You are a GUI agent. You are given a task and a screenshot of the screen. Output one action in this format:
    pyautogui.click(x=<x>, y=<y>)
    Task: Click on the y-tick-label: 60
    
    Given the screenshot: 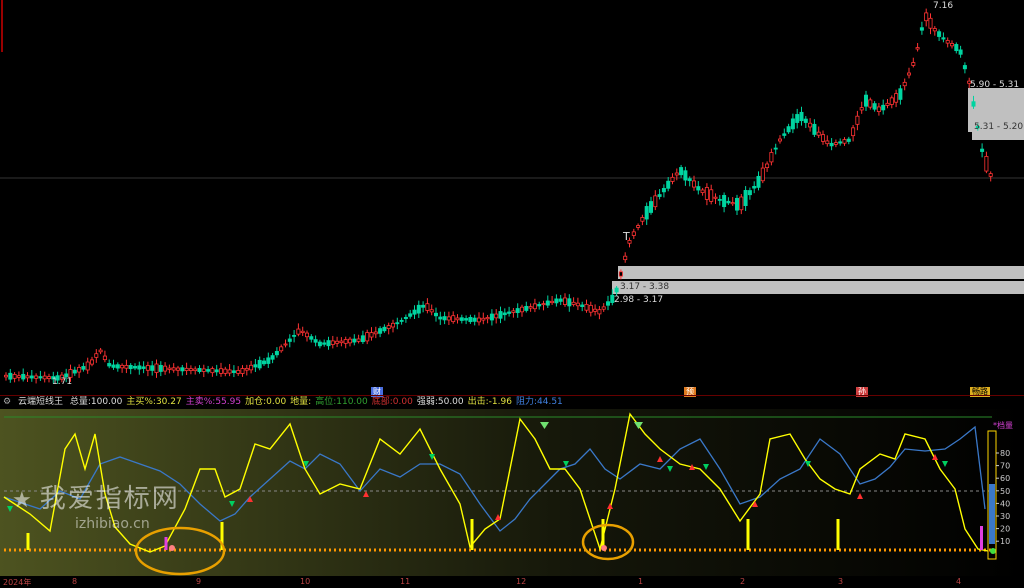 What is the action you would take?
    pyautogui.click(x=1005, y=478)
    